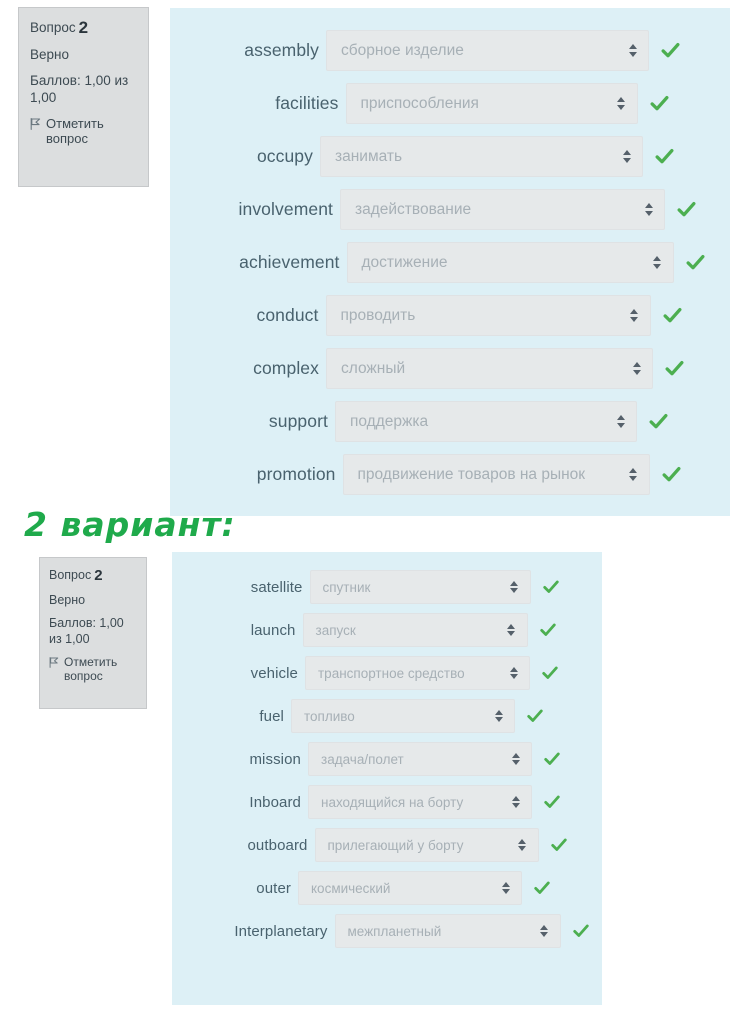 The width and height of the screenshot is (730, 1010). What do you see at coordinates (281, 931) in the screenshot?
I see `match-term: Interplanetary` at bounding box center [281, 931].